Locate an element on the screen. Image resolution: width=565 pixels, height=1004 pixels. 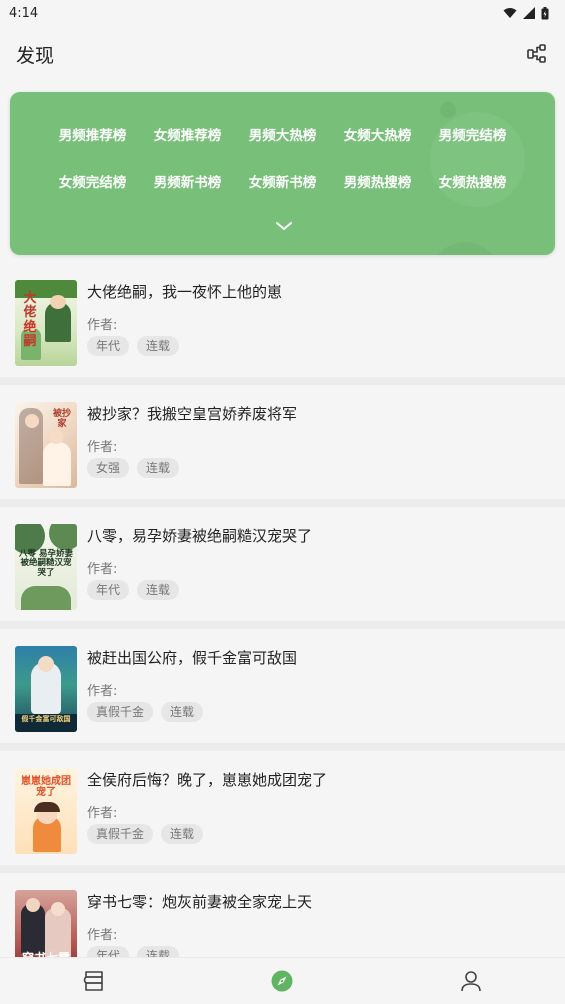
book-title: 被赶出国公府，假千金富可敌国 is located at coordinates (192, 658).